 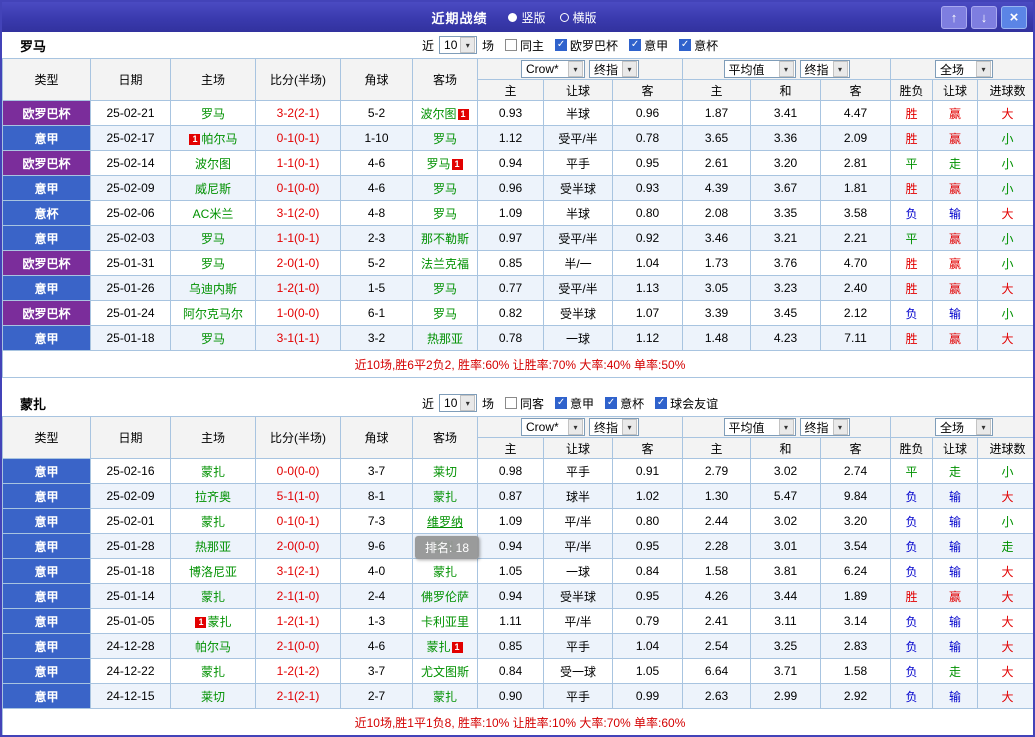 I want to click on odds-cell: 3.21, so click(x=785, y=238).